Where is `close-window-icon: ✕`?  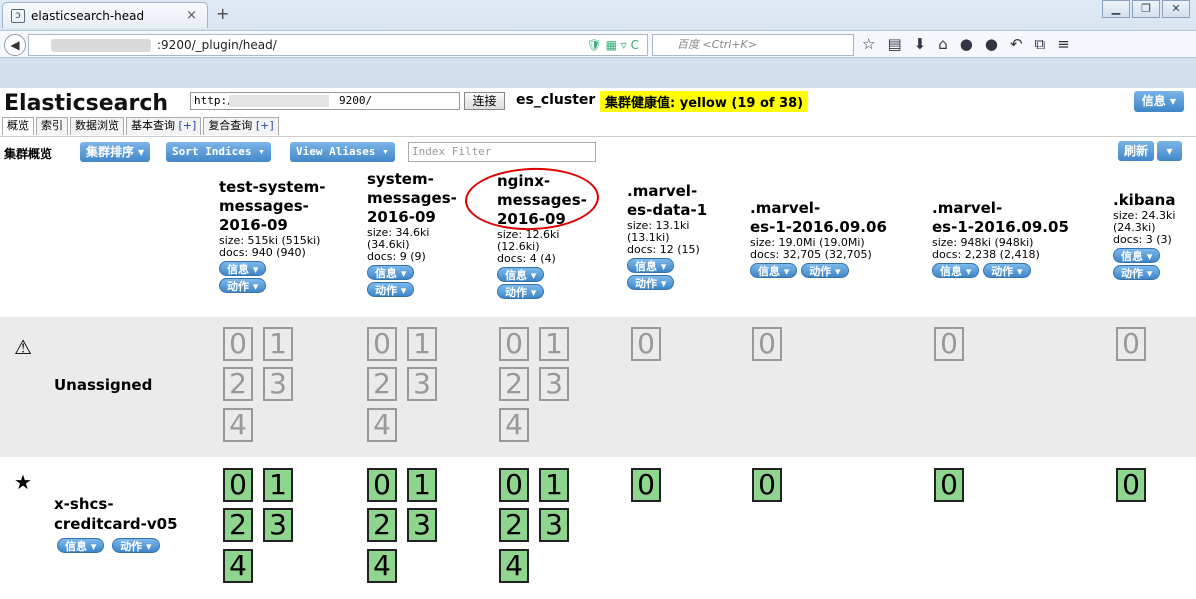
close-window-icon: ✕ is located at coordinates (1176, 9).